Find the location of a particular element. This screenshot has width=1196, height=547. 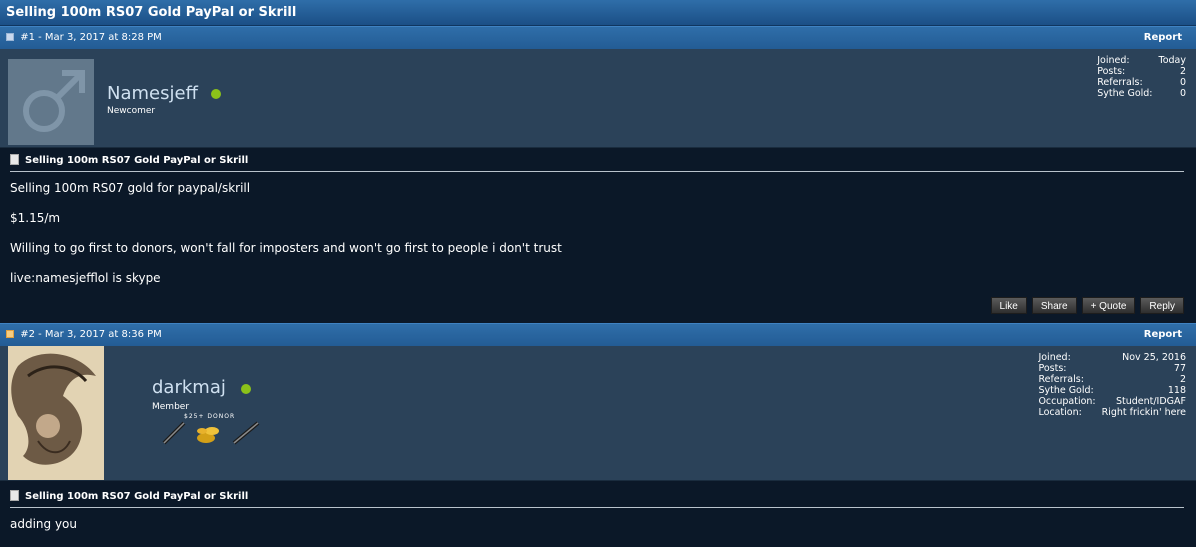

stat-value: Nov 25, 2016 is located at coordinates (1154, 357).